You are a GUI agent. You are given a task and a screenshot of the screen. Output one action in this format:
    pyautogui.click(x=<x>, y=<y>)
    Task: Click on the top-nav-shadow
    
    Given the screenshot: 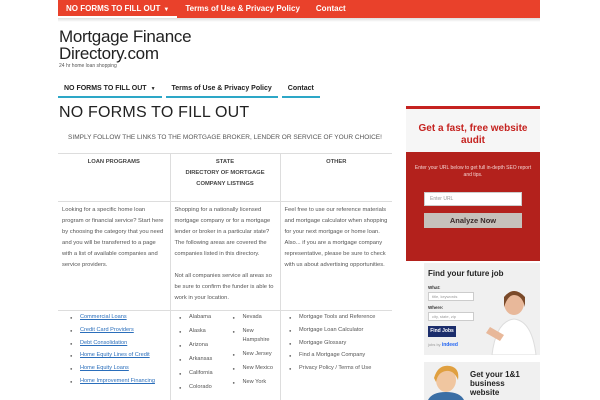 What is the action you would take?
    pyautogui.click(x=299, y=20)
    